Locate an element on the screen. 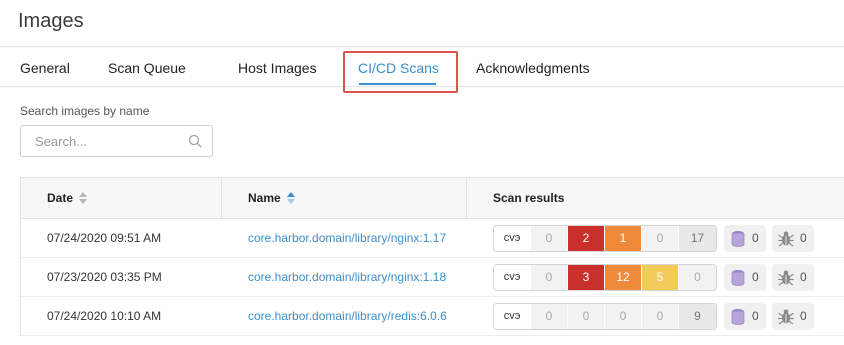  highlight-annotation is located at coordinates (400, 72).